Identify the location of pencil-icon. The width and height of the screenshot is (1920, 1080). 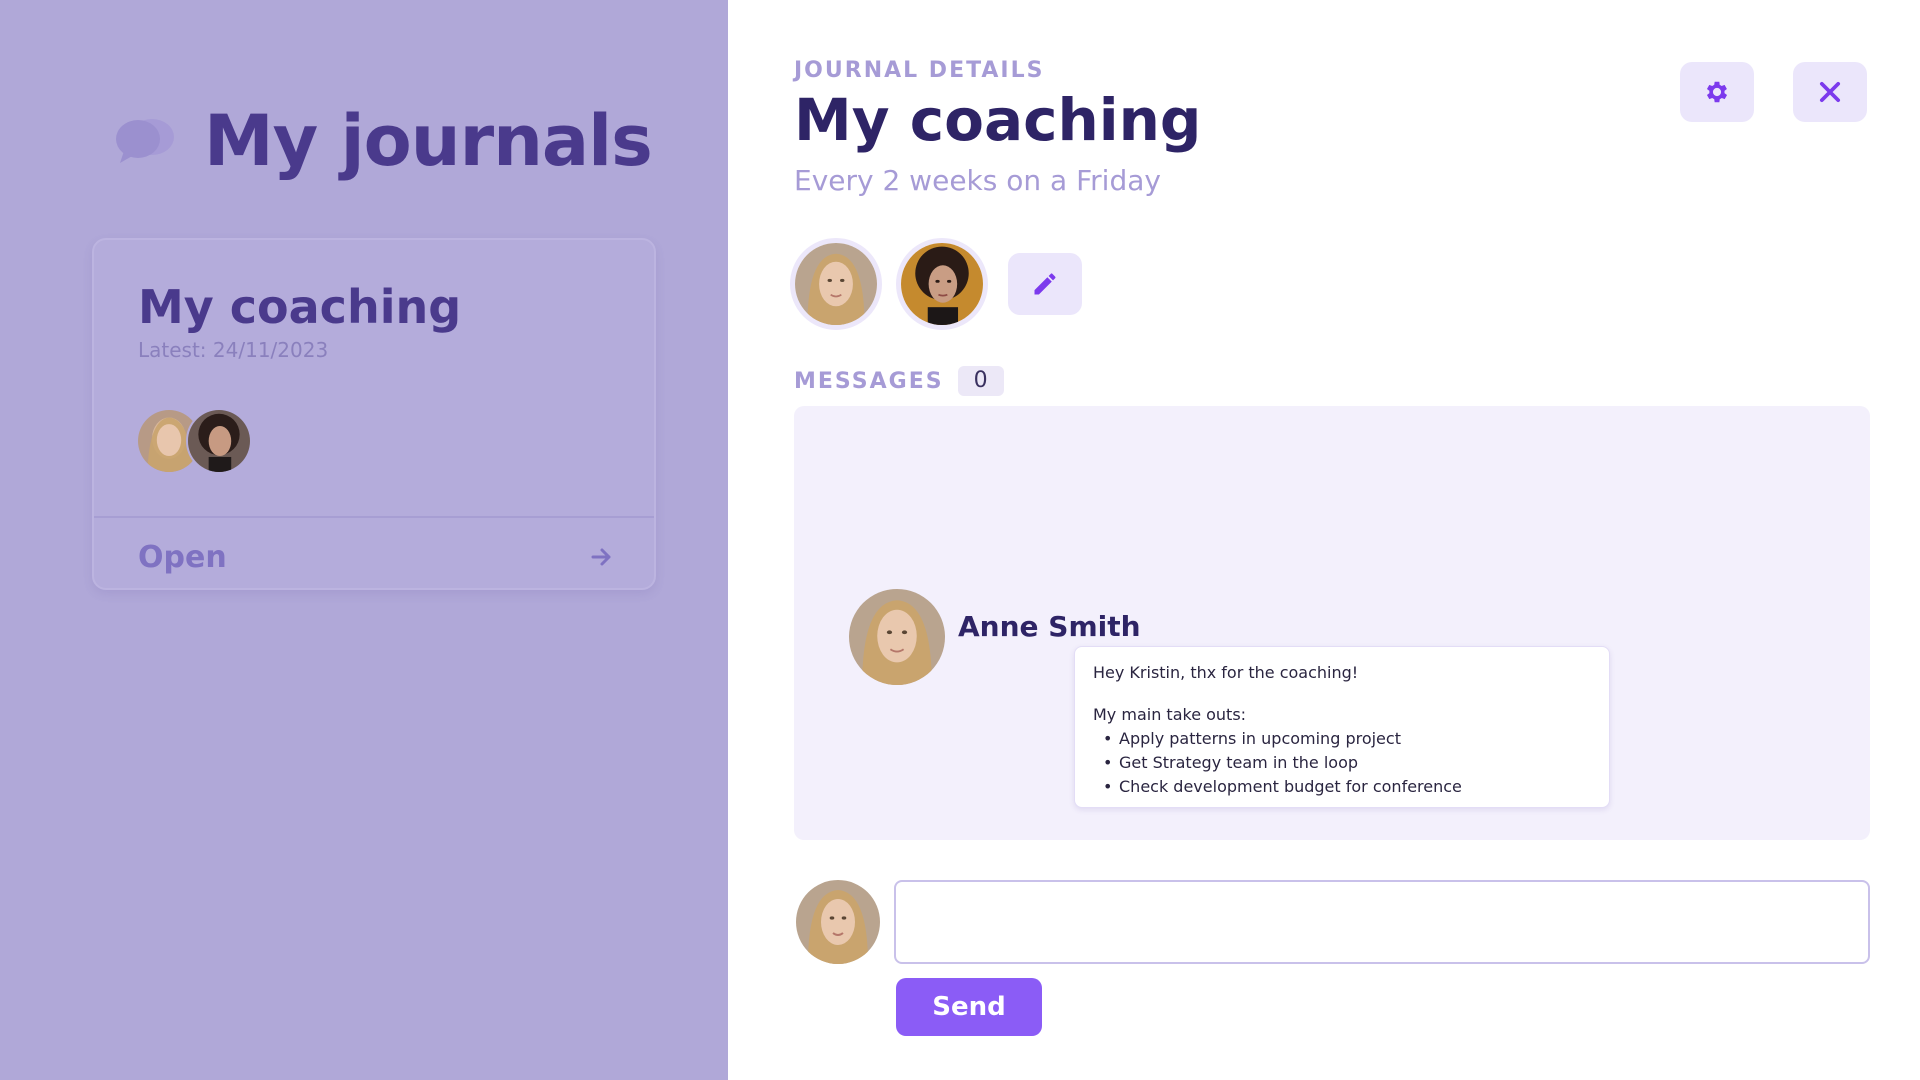
(1045, 284).